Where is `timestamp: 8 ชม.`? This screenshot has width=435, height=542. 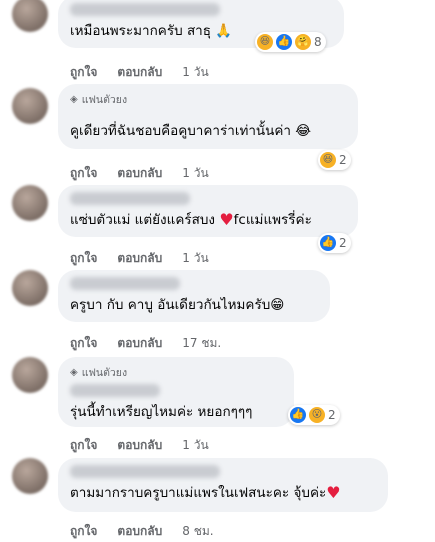 timestamp: 8 ชม. is located at coordinates (197, 531).